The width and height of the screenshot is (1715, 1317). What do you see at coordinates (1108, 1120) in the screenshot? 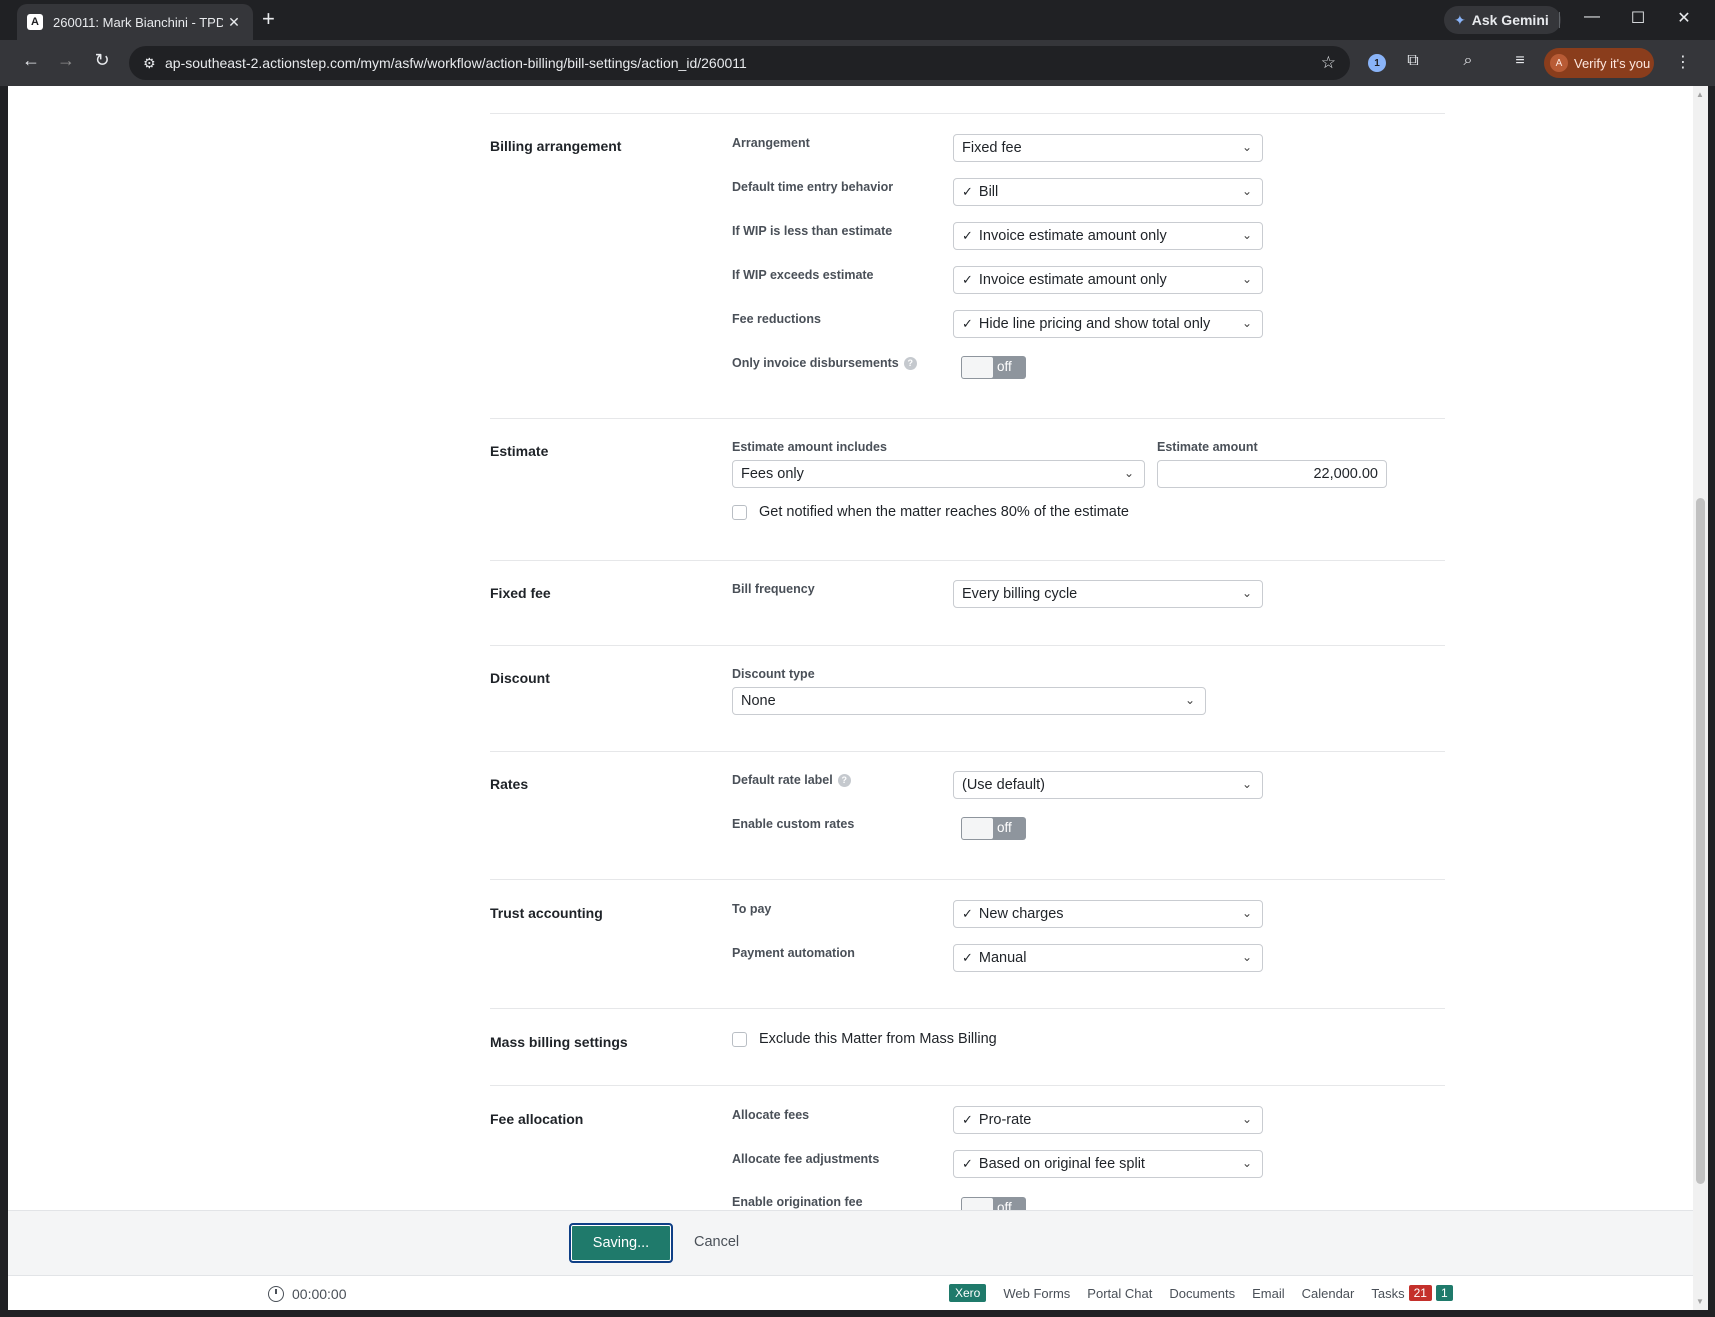
I see `allocate-fees-select: ✓ Pro-rate ⌄` at bounding box center [1108, 1120].